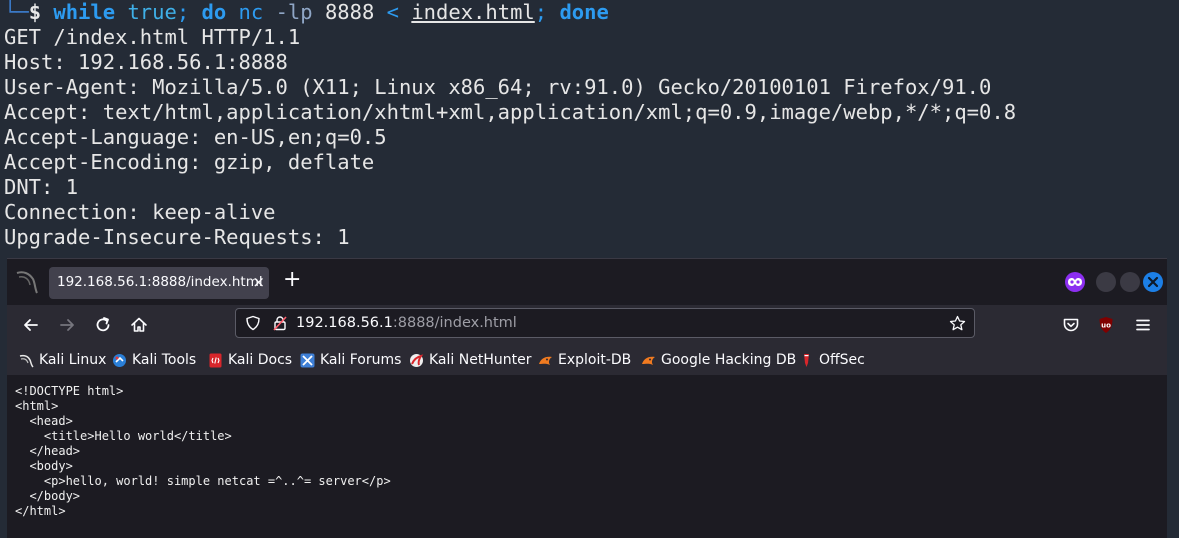  I want to click on terminal-output-line: Connection: keep-alive, so click(140, 212).